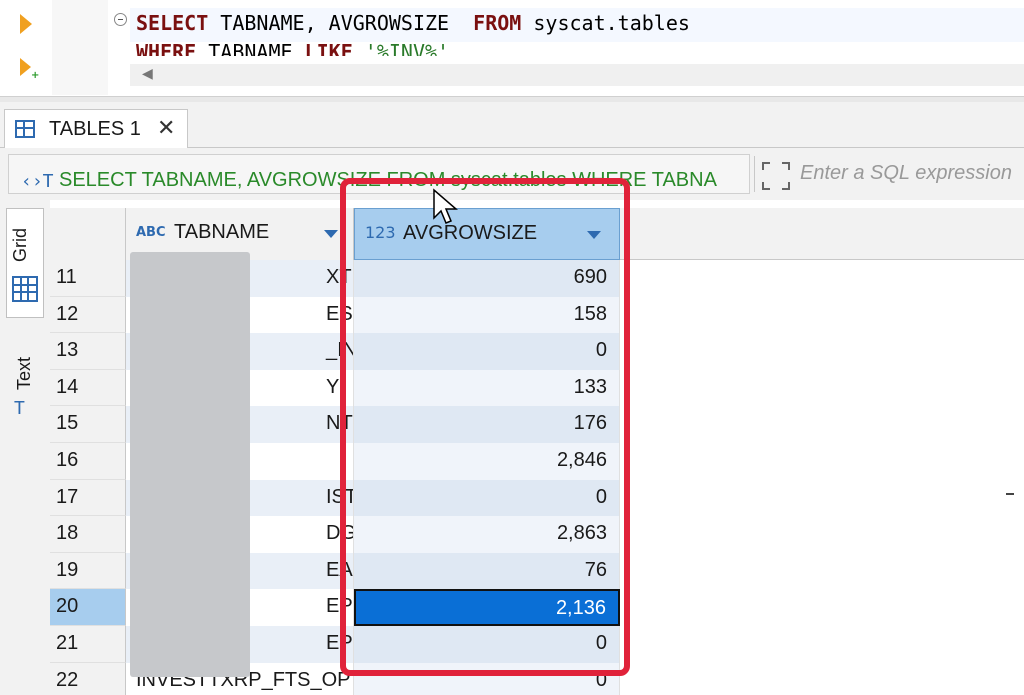 This screenshot has height=695, width=1024. What do you see at coordinates (605, 23) in the screenshot?
I see `sql-table: syscat.tables` at bounding box center [605, 23].